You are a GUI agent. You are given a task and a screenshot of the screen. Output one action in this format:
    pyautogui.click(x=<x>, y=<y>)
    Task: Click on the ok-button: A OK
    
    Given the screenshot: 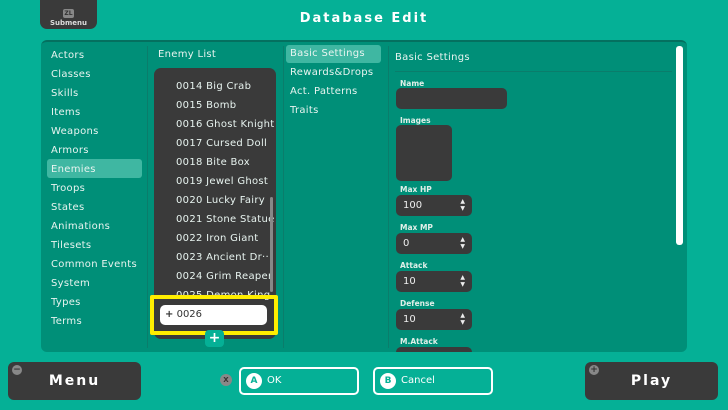 What is the action you would take?
    pyautogui.click(x=299, y=381)
    